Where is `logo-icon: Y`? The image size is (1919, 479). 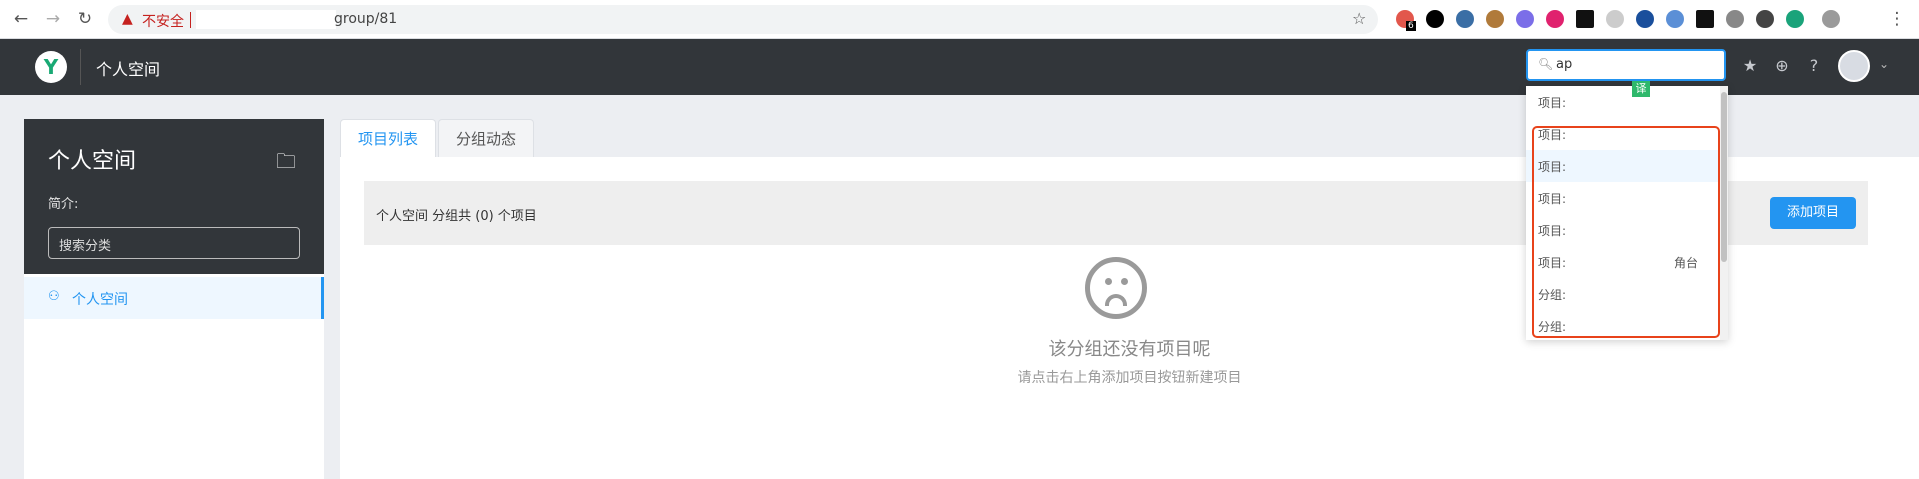
logo-icon: Y is located at coordinates (51, 67).